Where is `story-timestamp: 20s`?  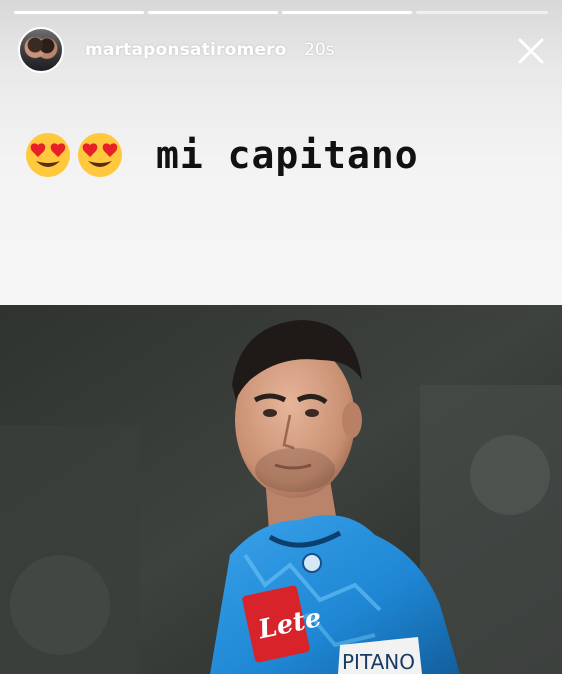 story-timestamp: 20s is located at coordinates (319, 50).